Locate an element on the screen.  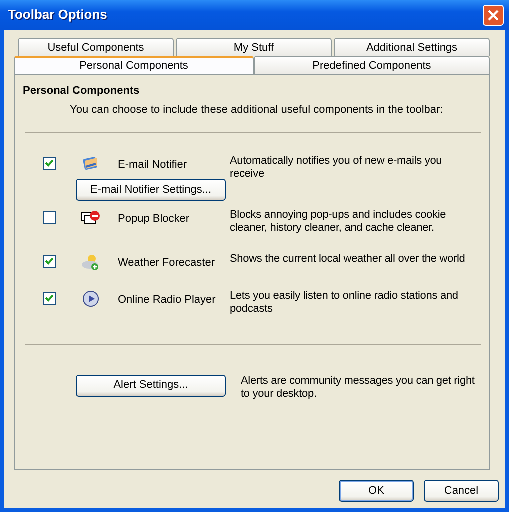
section-heading: Personal Components is located at coordinates (82, 91).